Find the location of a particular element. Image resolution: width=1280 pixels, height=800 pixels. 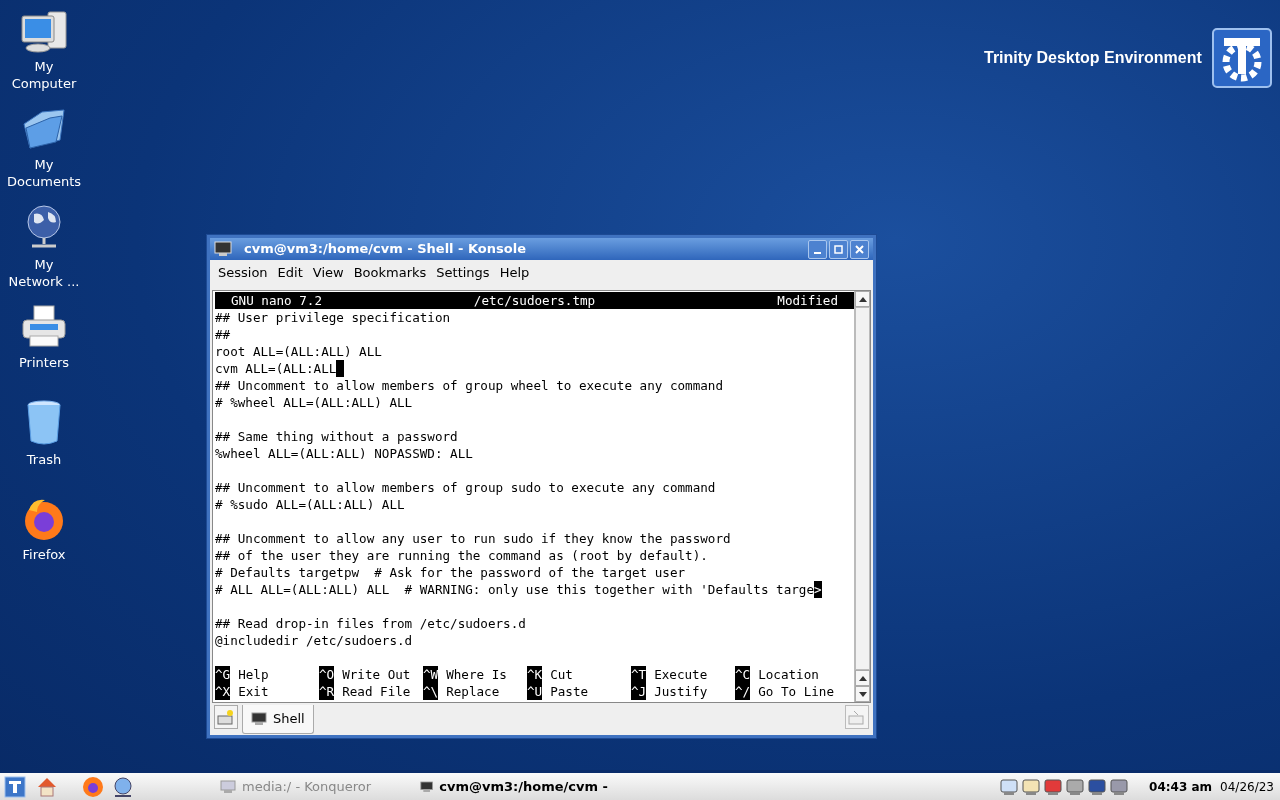

maximize-icon is located at coordinates (838, 249).